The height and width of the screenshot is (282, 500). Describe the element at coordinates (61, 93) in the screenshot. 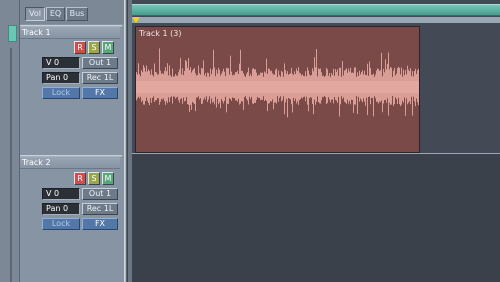

I see `track-1-lock-button: Lock` at that location.